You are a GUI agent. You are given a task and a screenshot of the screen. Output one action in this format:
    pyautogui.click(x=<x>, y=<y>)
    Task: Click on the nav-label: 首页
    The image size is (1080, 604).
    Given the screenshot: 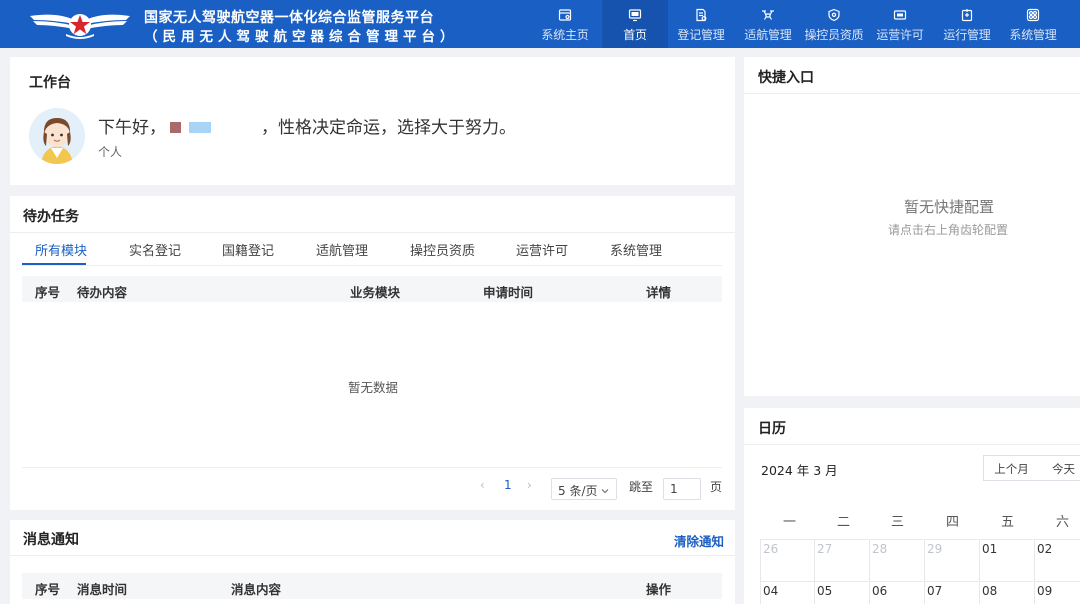 What is the action you would take?
    pyautogui.click(x=635, y=35)
    